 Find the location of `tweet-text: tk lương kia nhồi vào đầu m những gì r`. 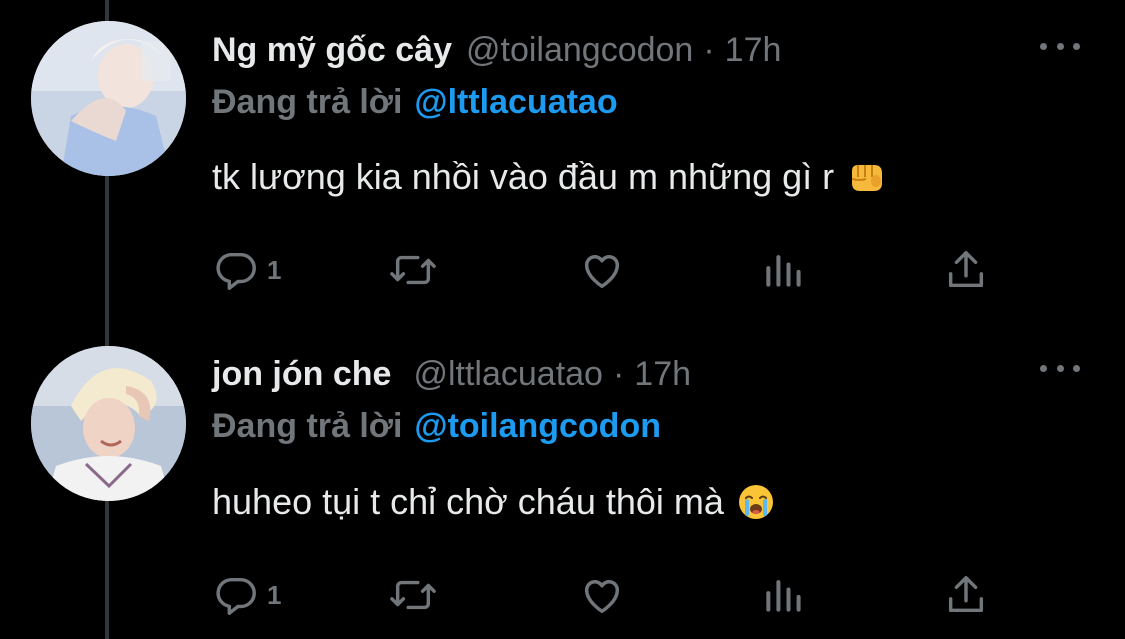

tweet-text: tk lương kia nhồi vào đầu m những gì r is located at coordinates (549, 177).